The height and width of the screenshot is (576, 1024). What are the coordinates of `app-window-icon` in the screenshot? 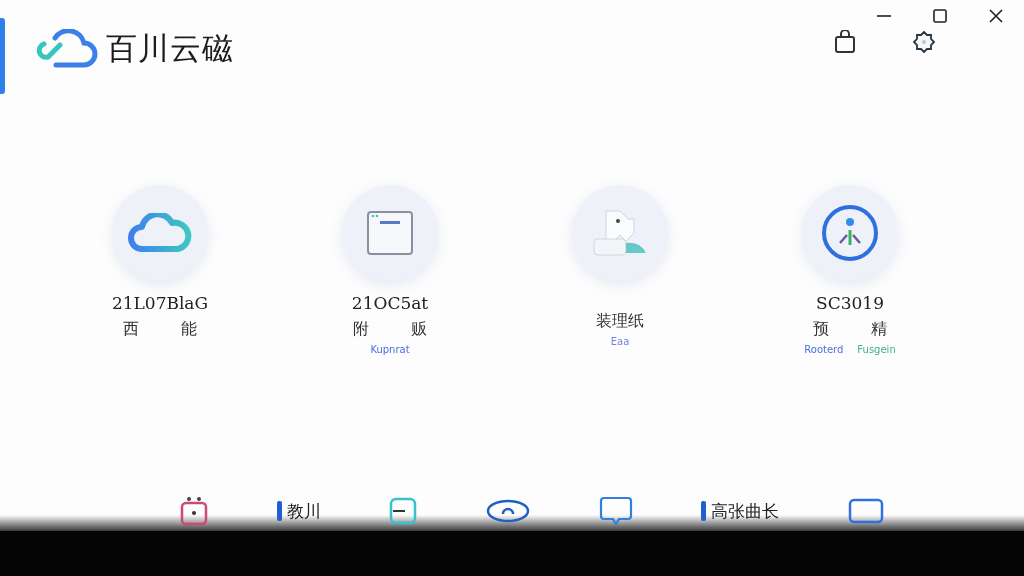 It's located at (390, 233).